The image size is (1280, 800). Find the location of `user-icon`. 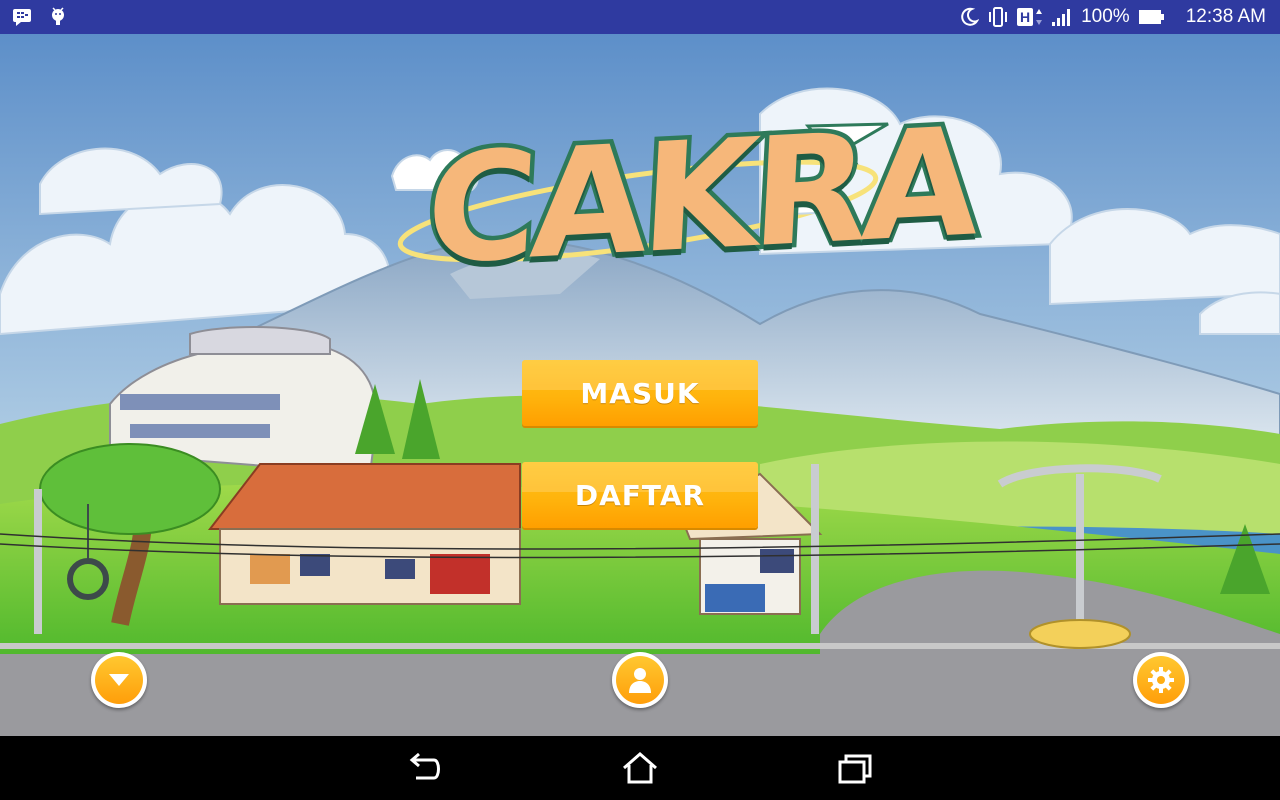

user-icon is located at coordinates (640, 680).